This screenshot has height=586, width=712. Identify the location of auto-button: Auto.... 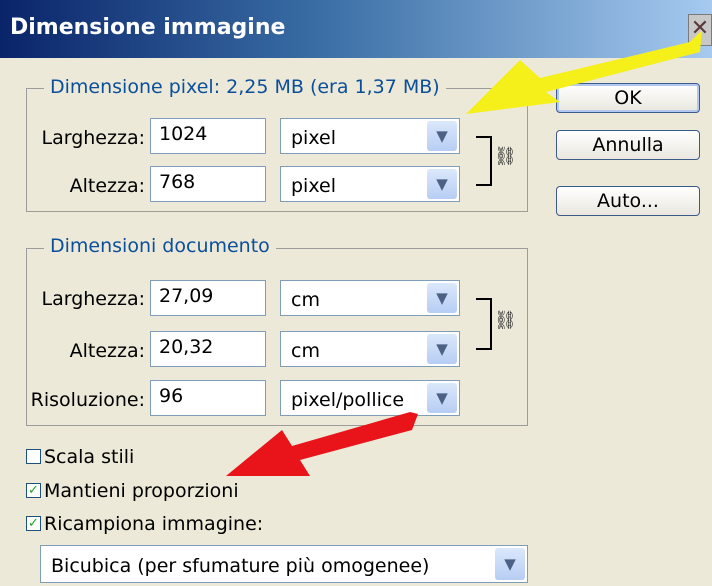
(628, 201).